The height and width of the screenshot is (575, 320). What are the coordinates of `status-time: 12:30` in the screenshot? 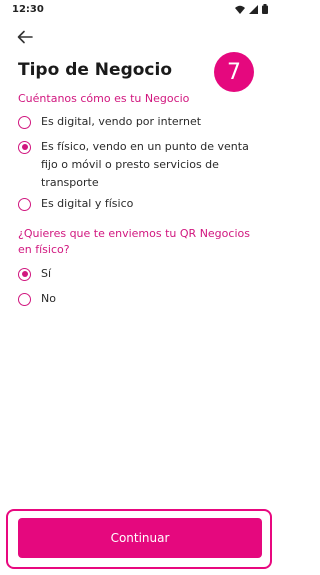 It's located at (28, 9).